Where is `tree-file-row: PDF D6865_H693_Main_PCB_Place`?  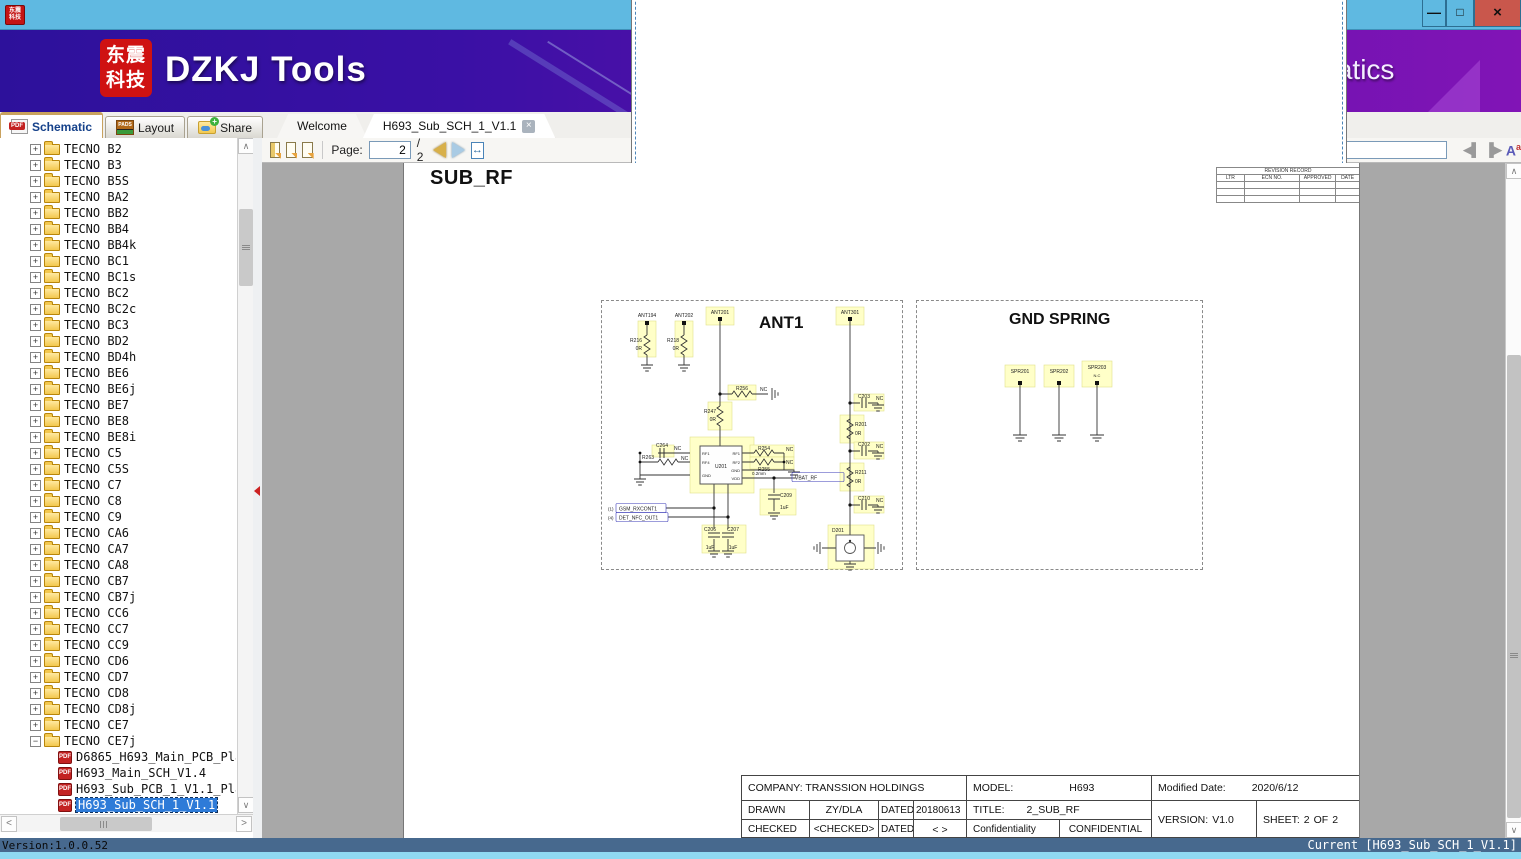
tree-file-row: PDF D6865_H693_Main_PCB_Place is located at coordinates (118, 757).